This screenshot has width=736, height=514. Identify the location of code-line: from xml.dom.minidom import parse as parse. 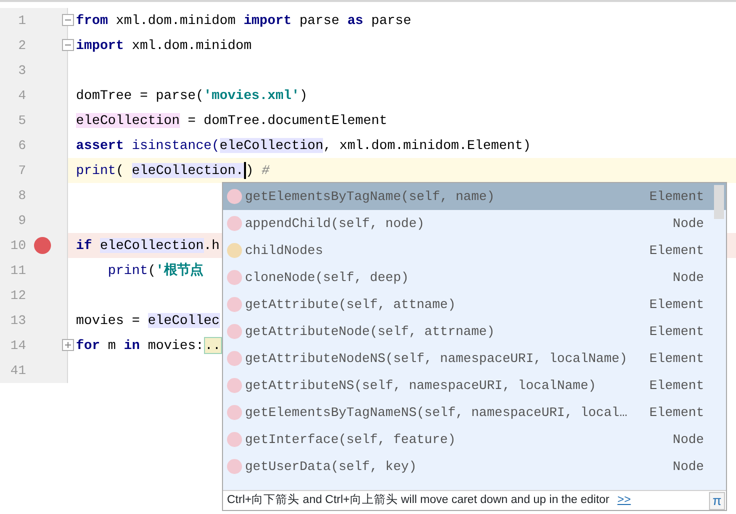
(243, 21).